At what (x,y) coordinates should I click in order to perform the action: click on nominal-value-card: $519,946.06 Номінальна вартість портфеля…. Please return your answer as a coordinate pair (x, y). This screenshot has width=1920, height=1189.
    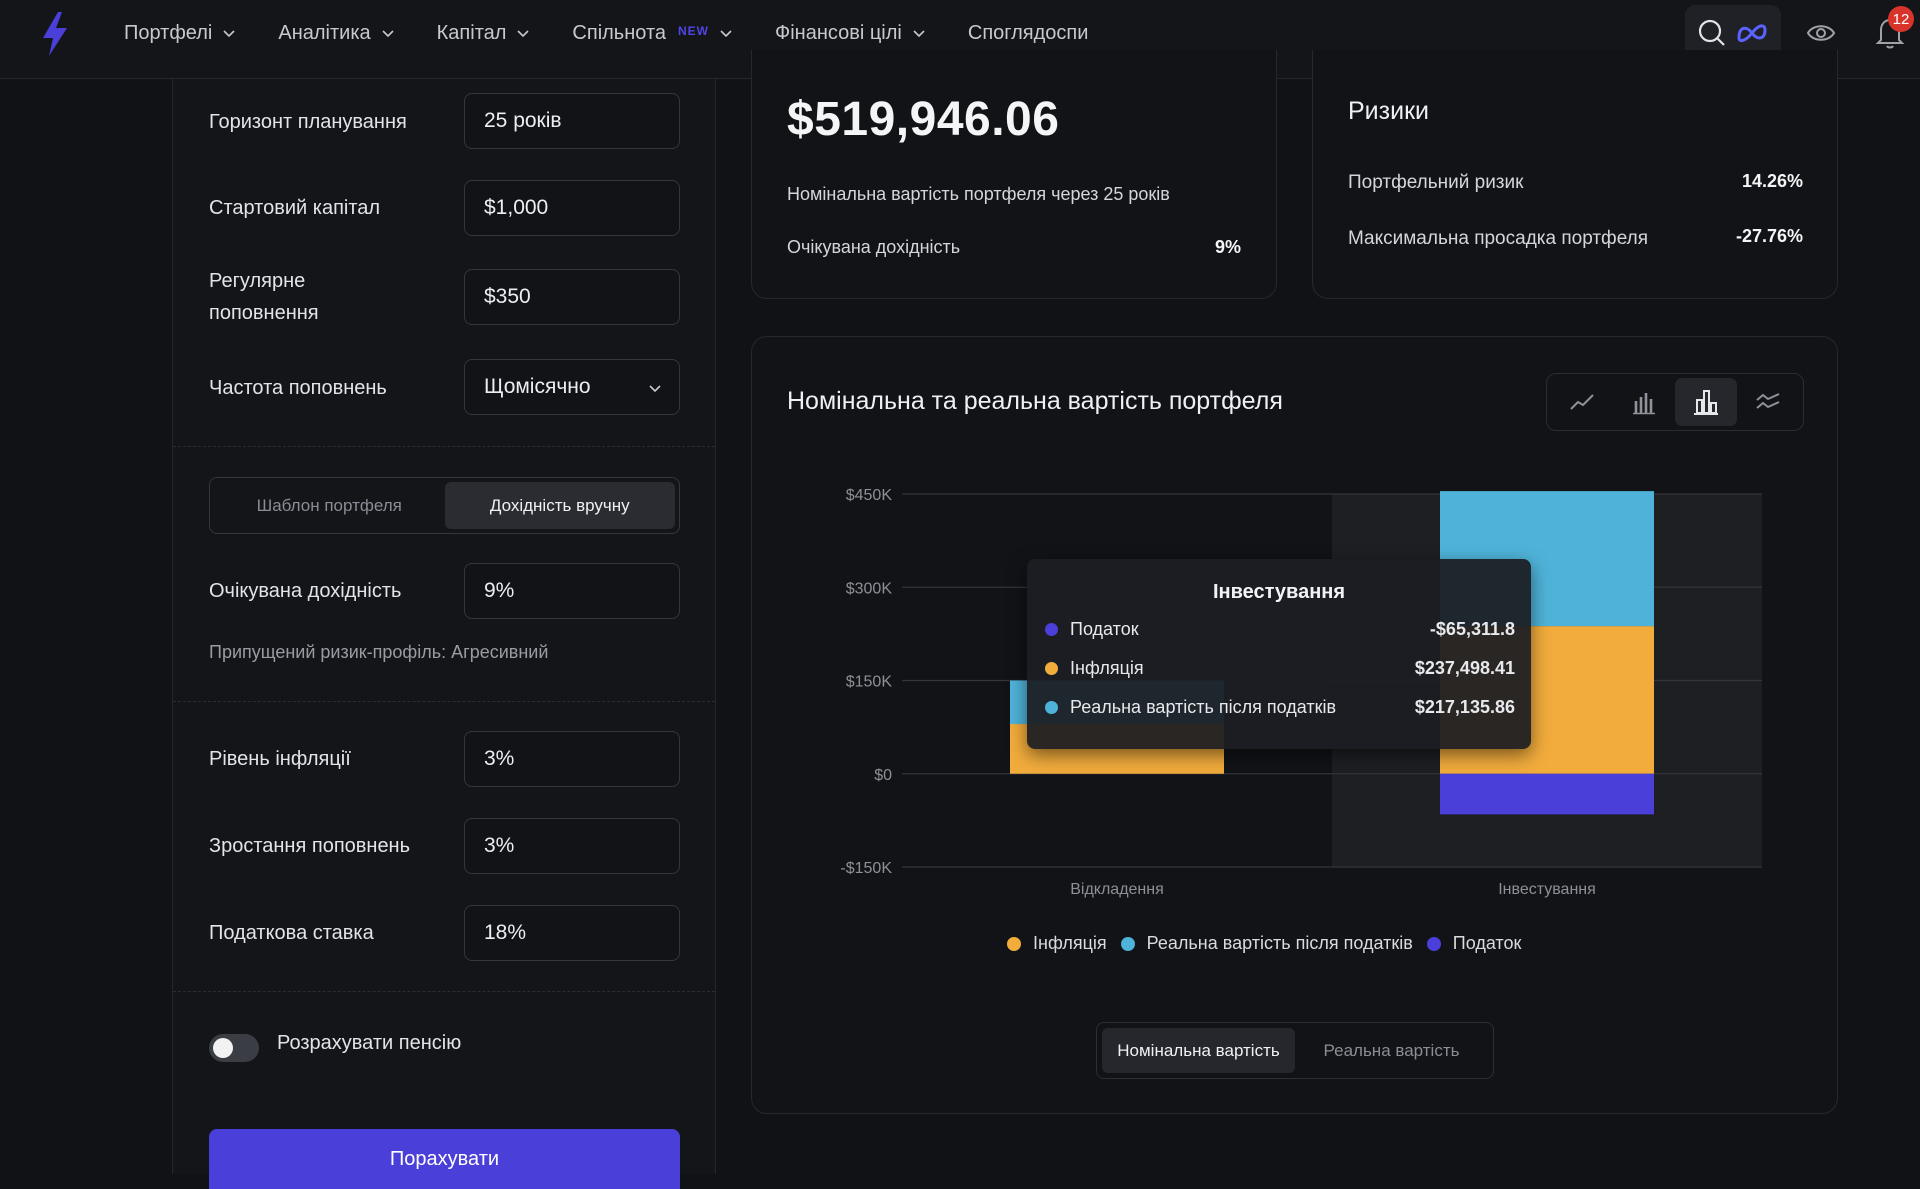
    Looking at the image, I should click on (1014, 174).